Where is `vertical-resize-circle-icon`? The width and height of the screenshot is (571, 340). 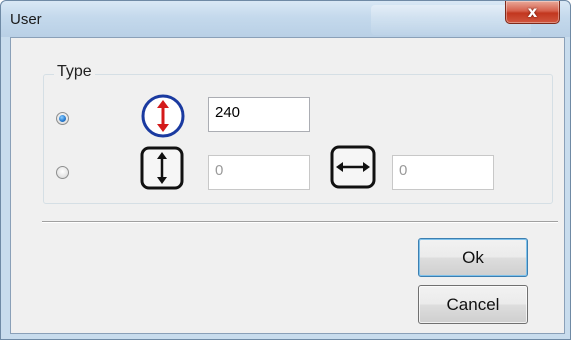 vertical-resize-circle-icon is located at coordinates (163, 116).